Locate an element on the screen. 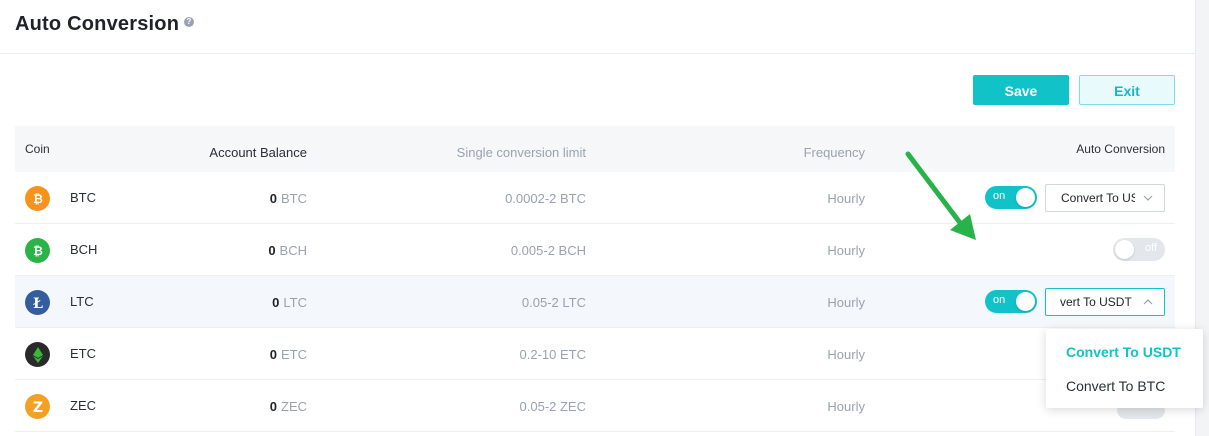 This screenshot has height=436, width=1209. page-header: Auto Conversion ? is located at coordinates (597, 27).